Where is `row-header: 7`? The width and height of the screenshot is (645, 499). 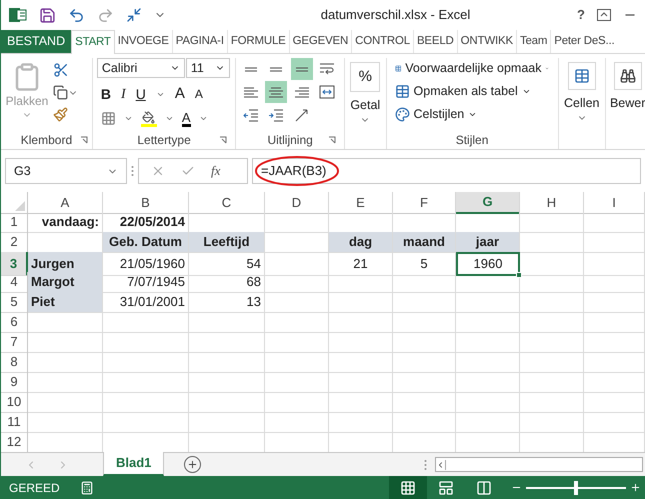 row-header: 7 is located at coordinates (14, 342).